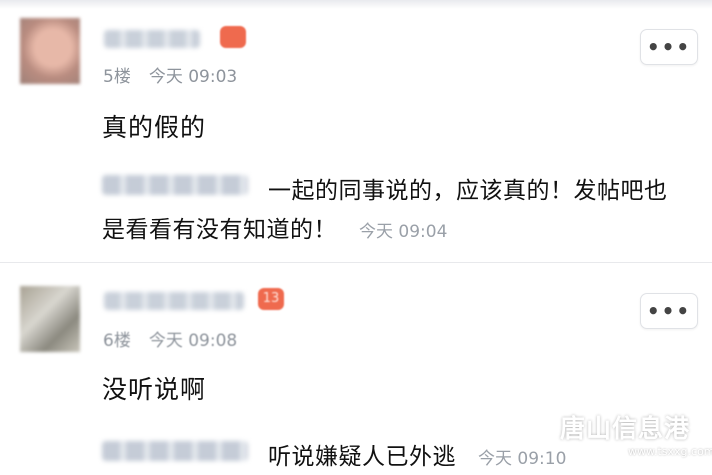  I want to click on reply-text-line2: 是看看有没有知道的！ 今天 09:04, so click(274, 227).